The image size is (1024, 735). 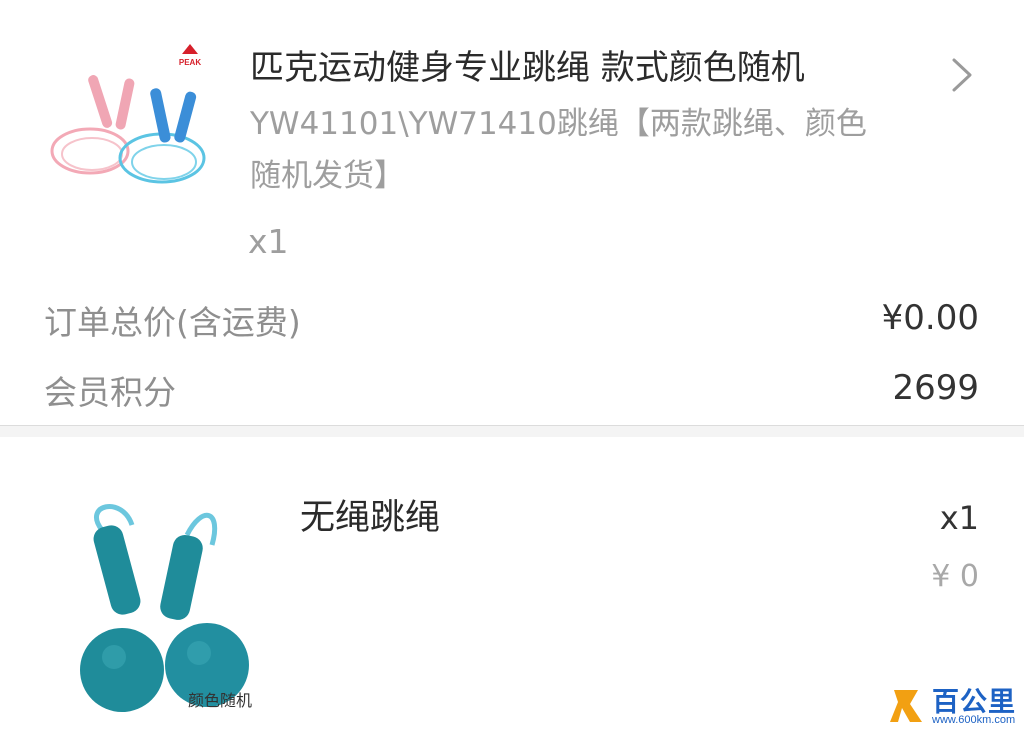 I want to click on order-total-label: 订单总价(含运费), so click(x=172, y=322).